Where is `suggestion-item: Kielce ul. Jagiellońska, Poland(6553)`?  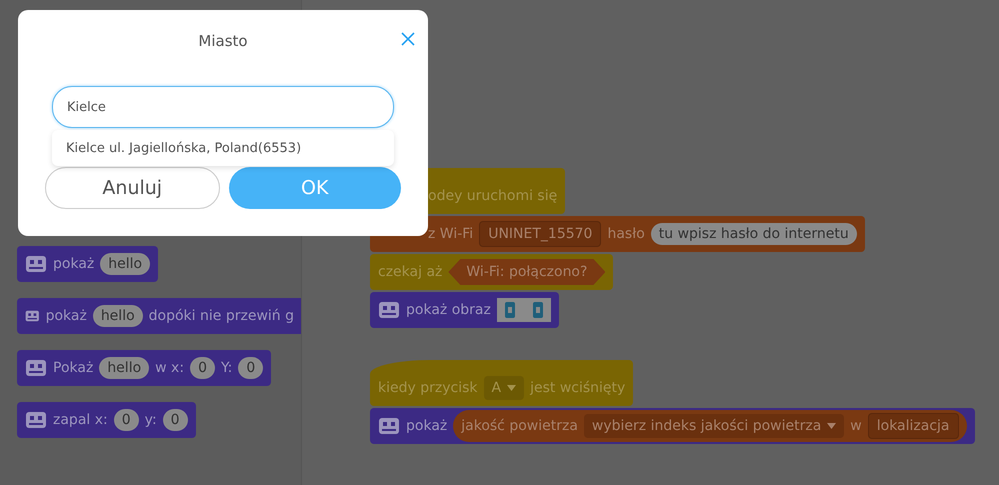 suggestion-item: Kielce ul. Jagiellońska, Poland(6553) is located at coordinates (223, 148).